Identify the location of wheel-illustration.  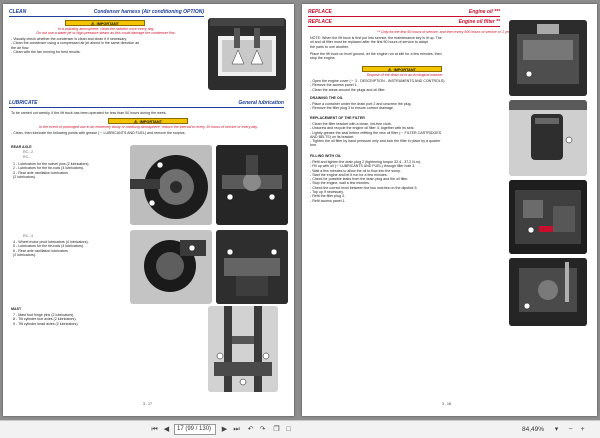
(171, 185).